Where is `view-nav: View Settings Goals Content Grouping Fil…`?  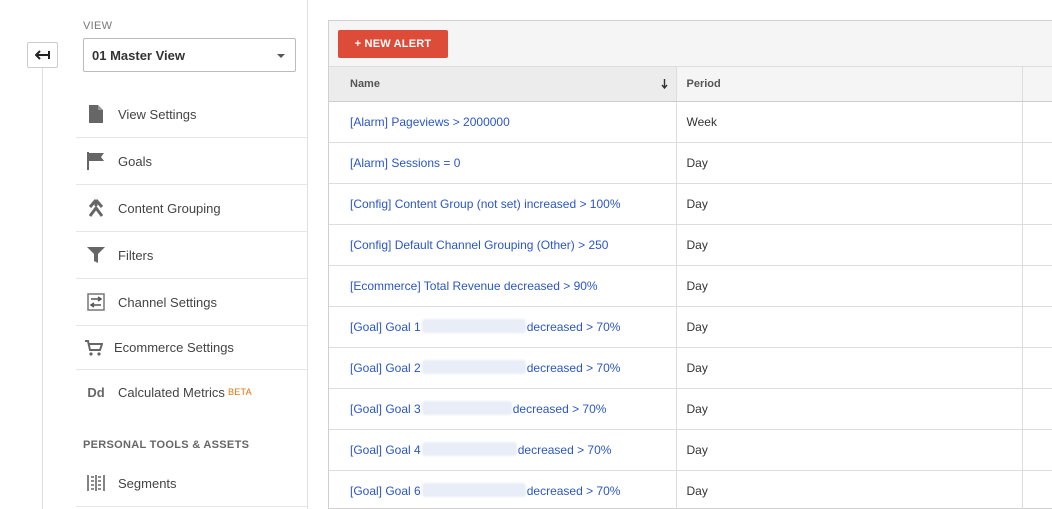 view-nav: View Settings Goals Content Grouping Fil… is located at coordinates (191, 252).